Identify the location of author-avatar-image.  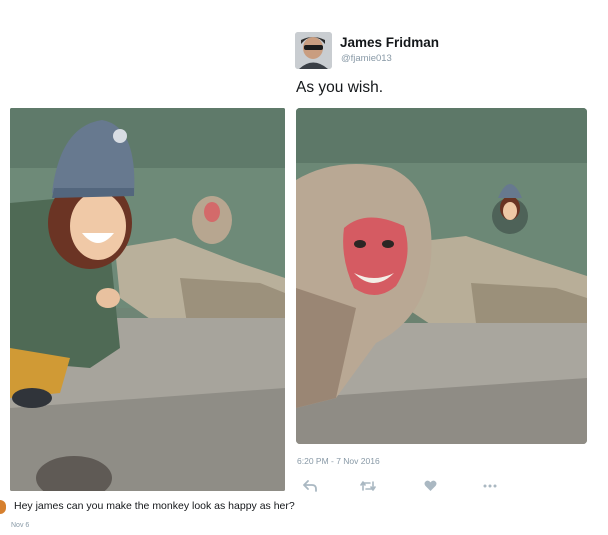
(313, 50).